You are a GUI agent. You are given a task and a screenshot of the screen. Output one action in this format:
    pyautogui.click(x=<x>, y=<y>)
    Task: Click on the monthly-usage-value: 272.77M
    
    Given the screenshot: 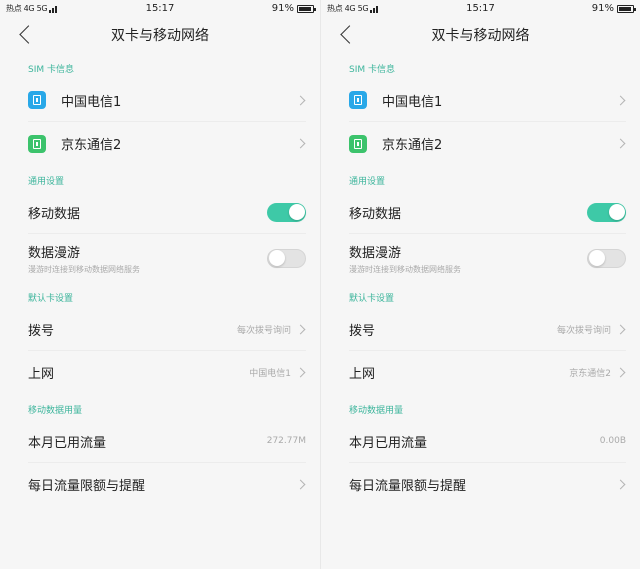 What is the action you would take?
    pyautogui.click(x=286, y=441)
    